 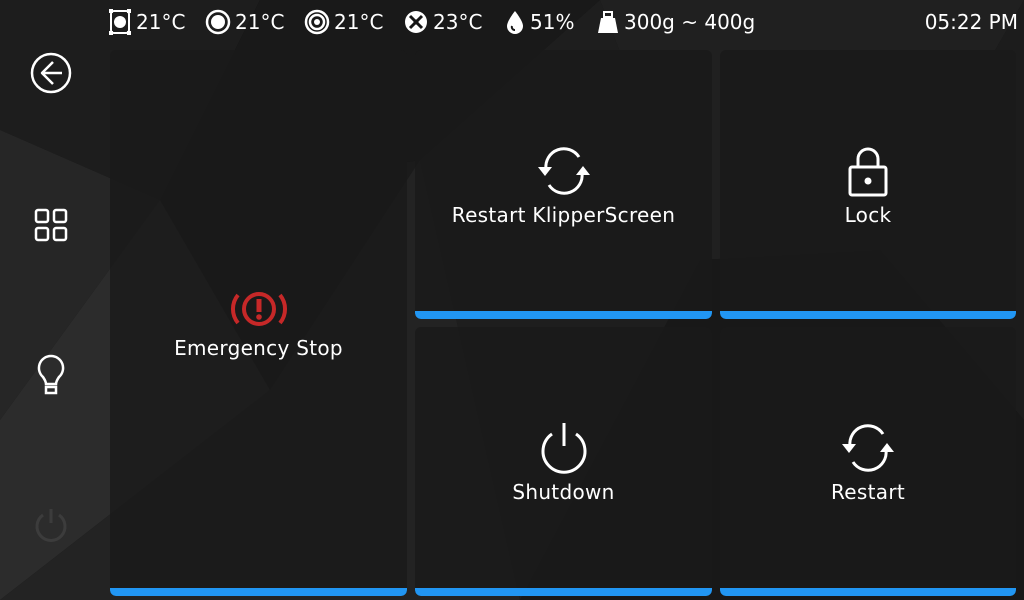 I want to click on fan-heater-temp: 23°C, so click(x=442, y=22).